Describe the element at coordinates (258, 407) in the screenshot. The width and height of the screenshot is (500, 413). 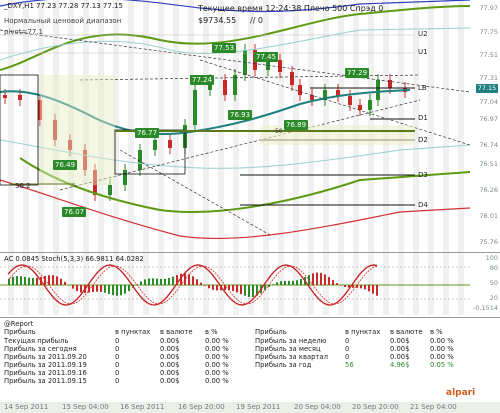
I see `time-axis-label: 19 Sep 2011` at that location.